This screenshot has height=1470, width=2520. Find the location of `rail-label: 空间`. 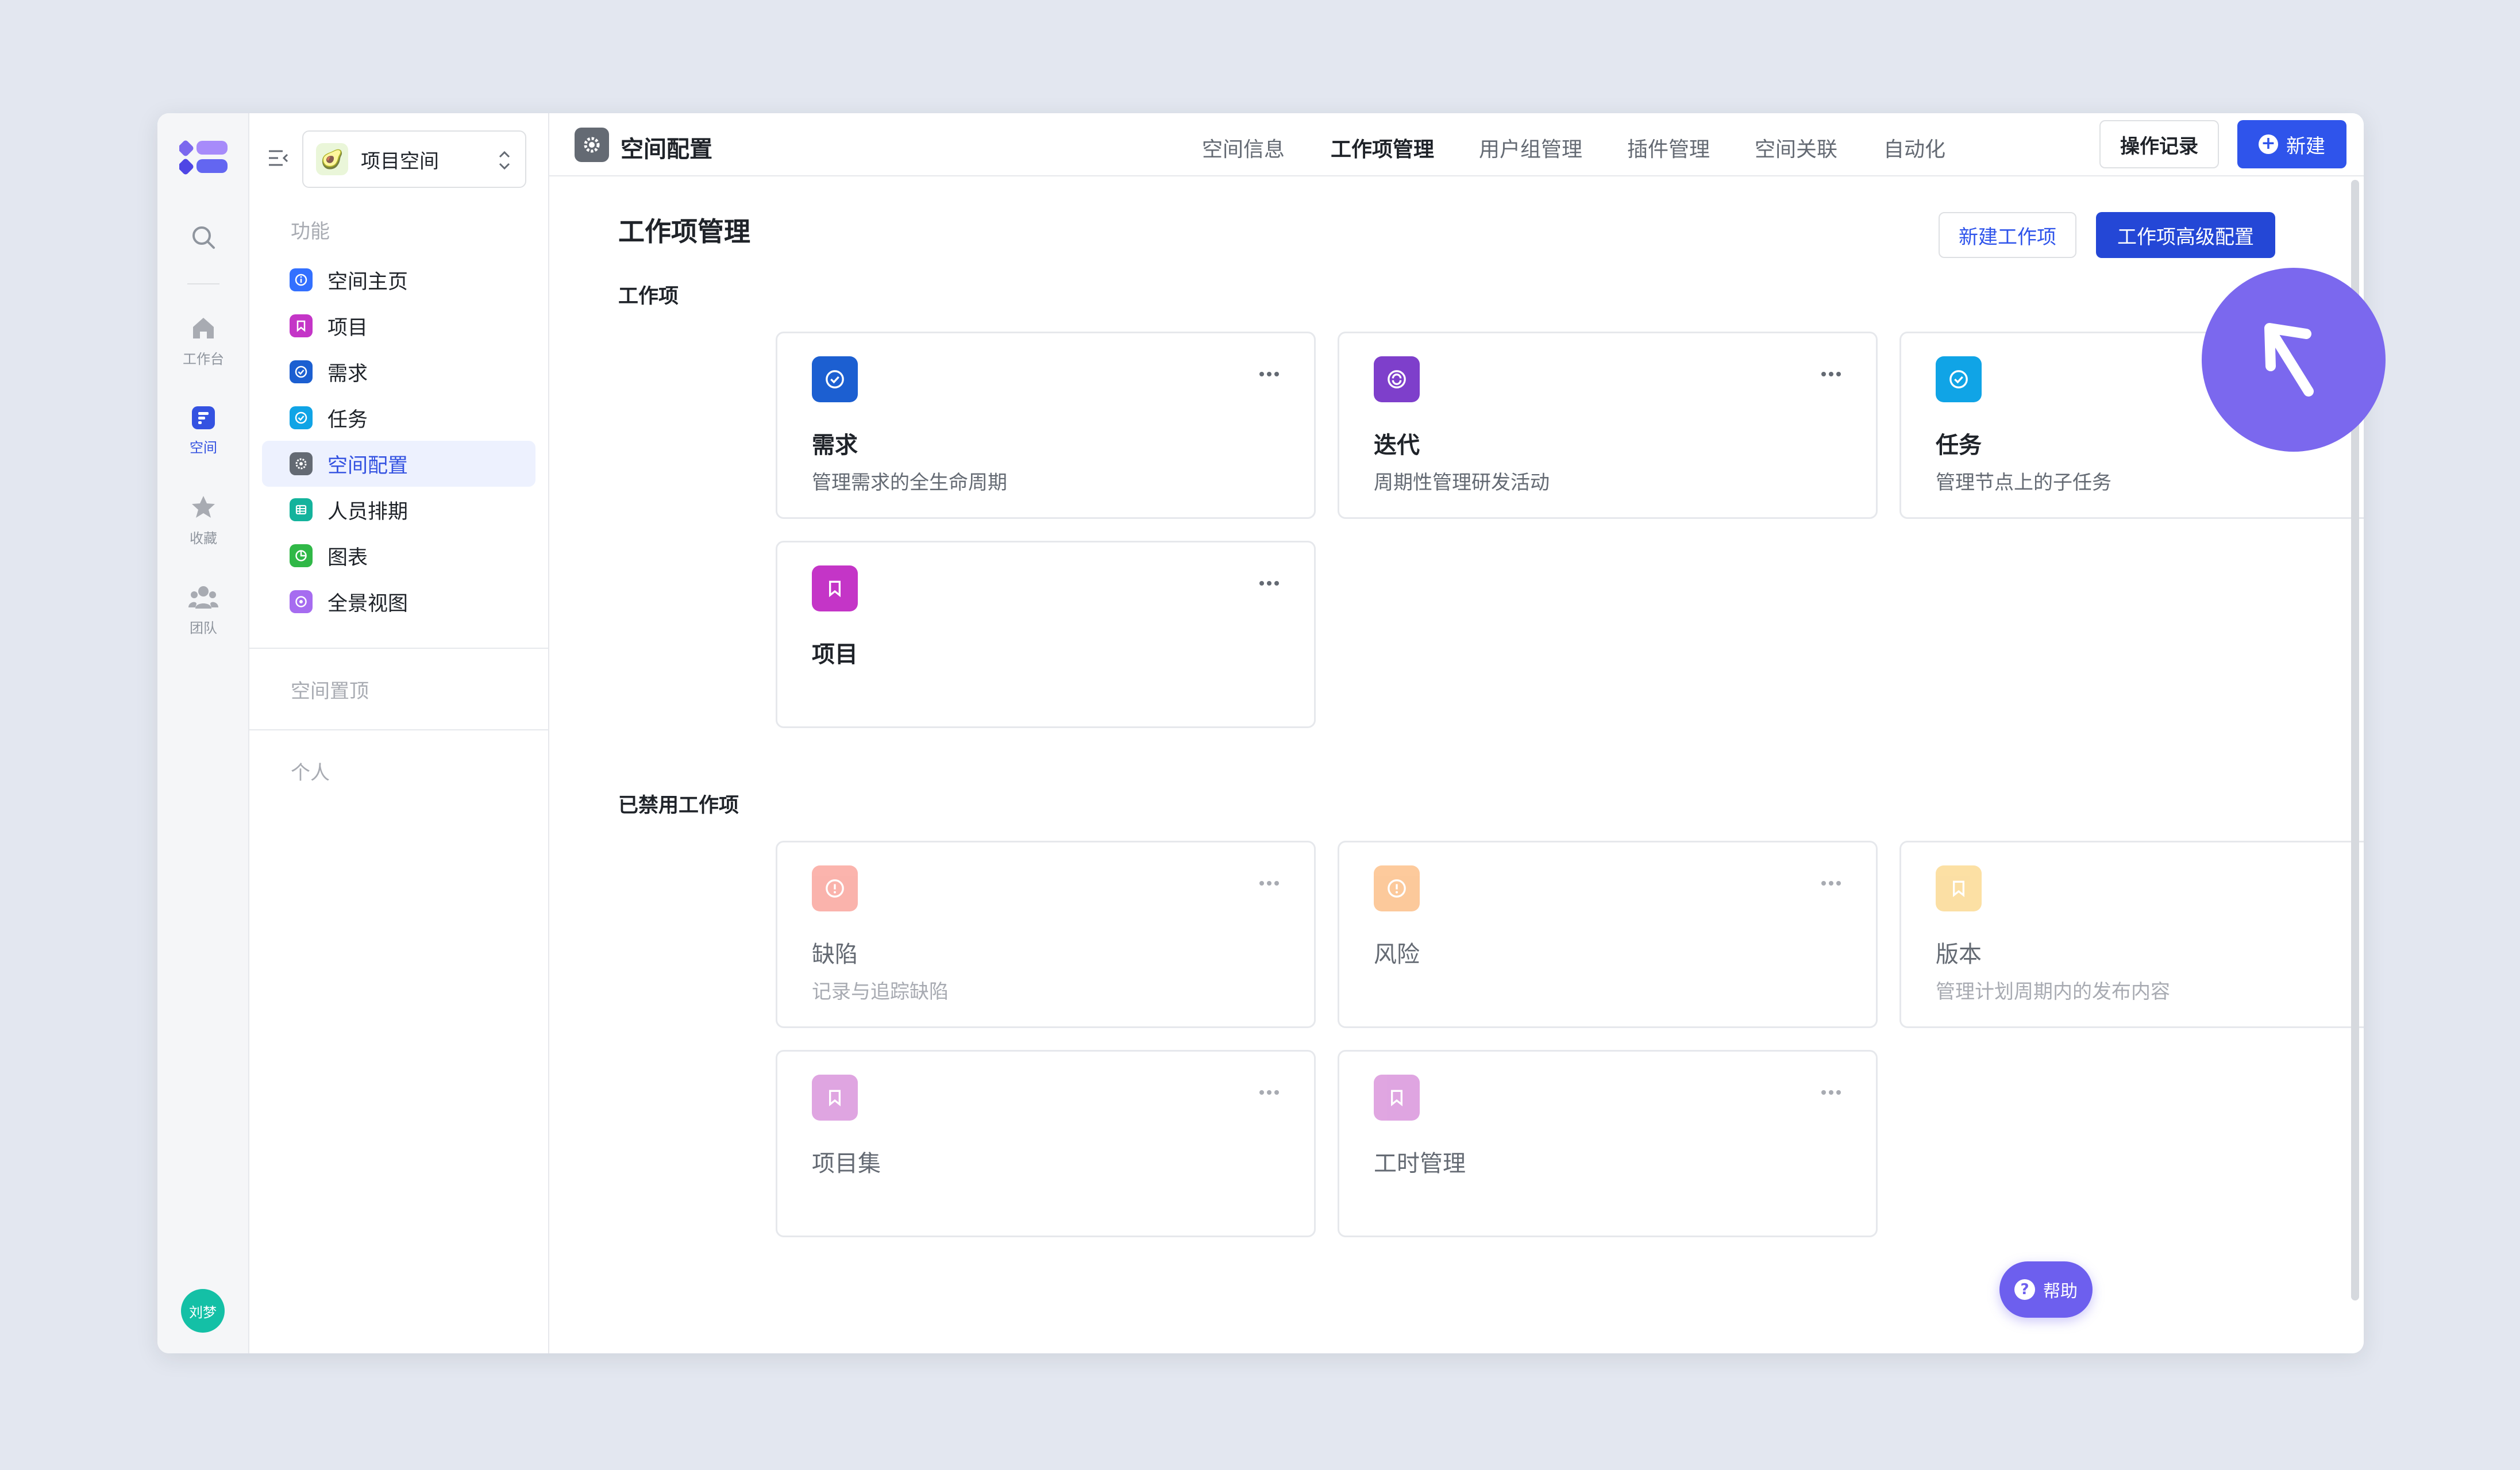

rail-label: 空间 is located at coordinates (204, 448).